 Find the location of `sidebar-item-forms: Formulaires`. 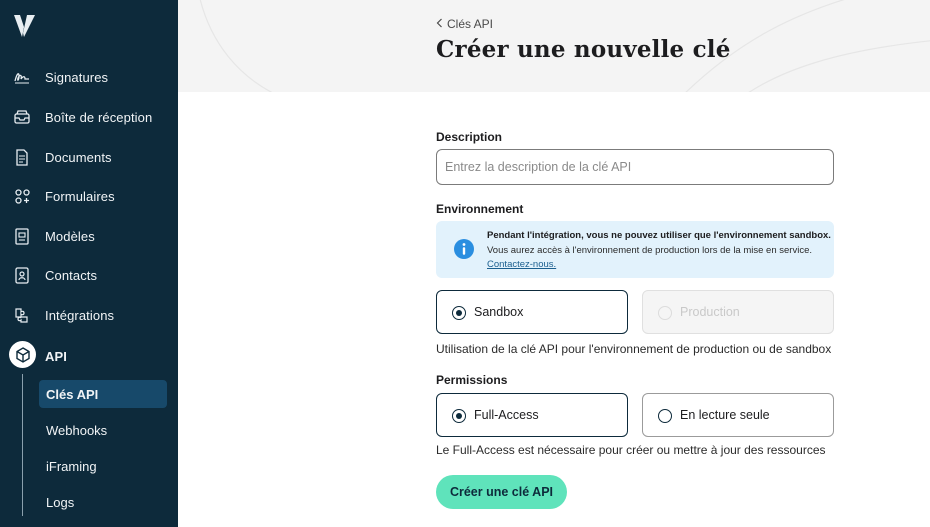

sidebar-item-forms: Formulaires is located at coordinates (89, 196).